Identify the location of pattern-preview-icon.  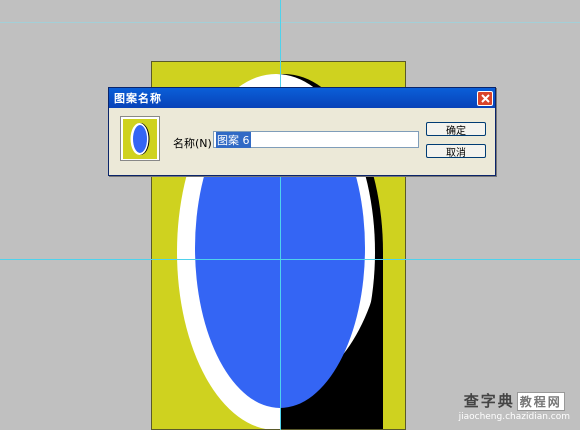
(140, 138).